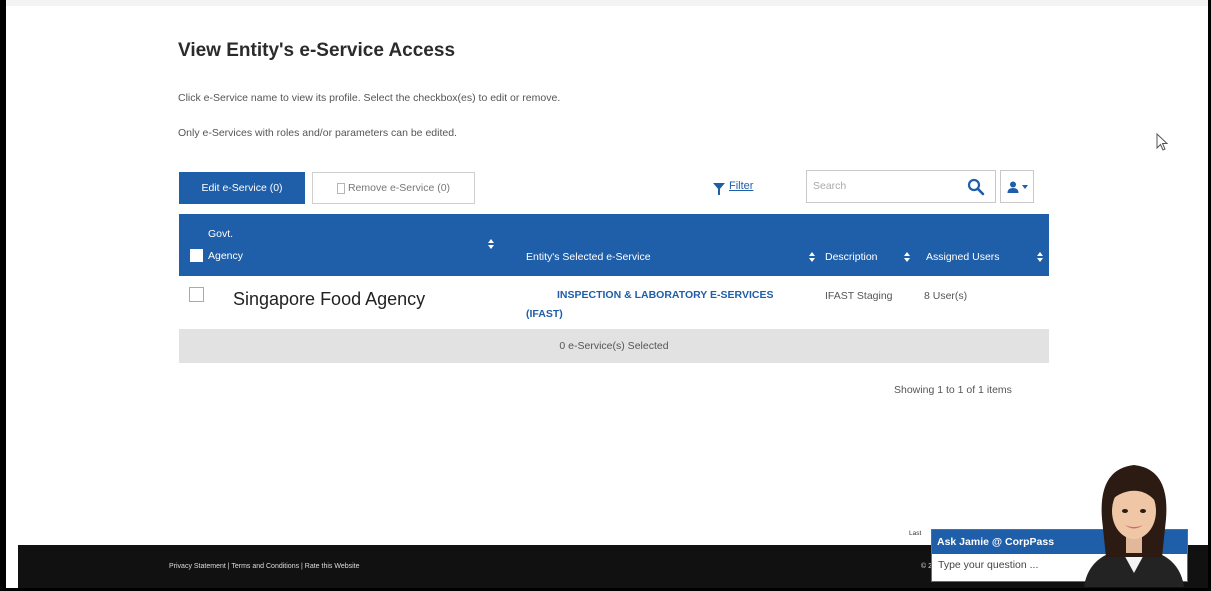  Describe the element at coordinates (588, 257) in the screenshot. I see `column-header-eservice: Entity's Selected e-Service` at that location.